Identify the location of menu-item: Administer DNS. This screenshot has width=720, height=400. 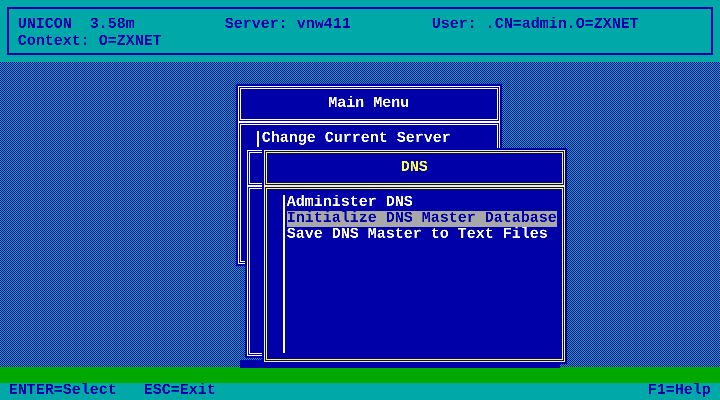
(350, 203).